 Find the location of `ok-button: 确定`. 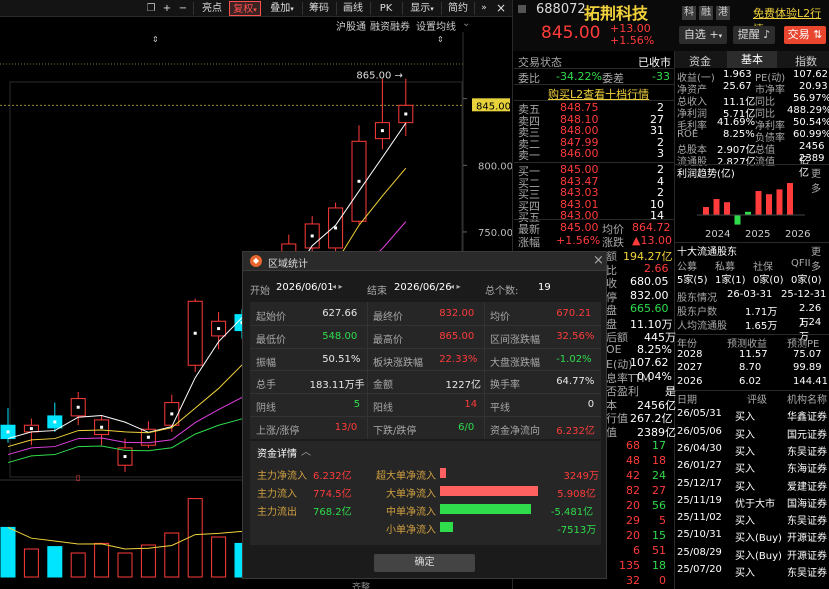

ok-button: 确定 is located at coordinates (424, 563).